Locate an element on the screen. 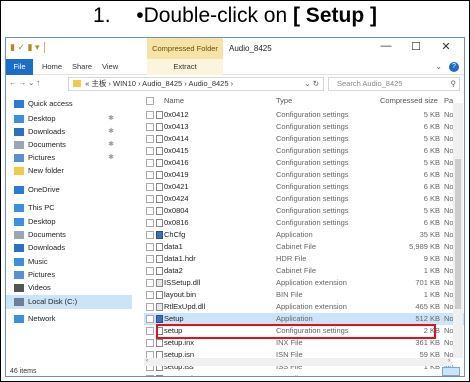 Image resolution: width=470 pixels, height=382 pixels. tab-home: Home is located at coordinates (52, 67).